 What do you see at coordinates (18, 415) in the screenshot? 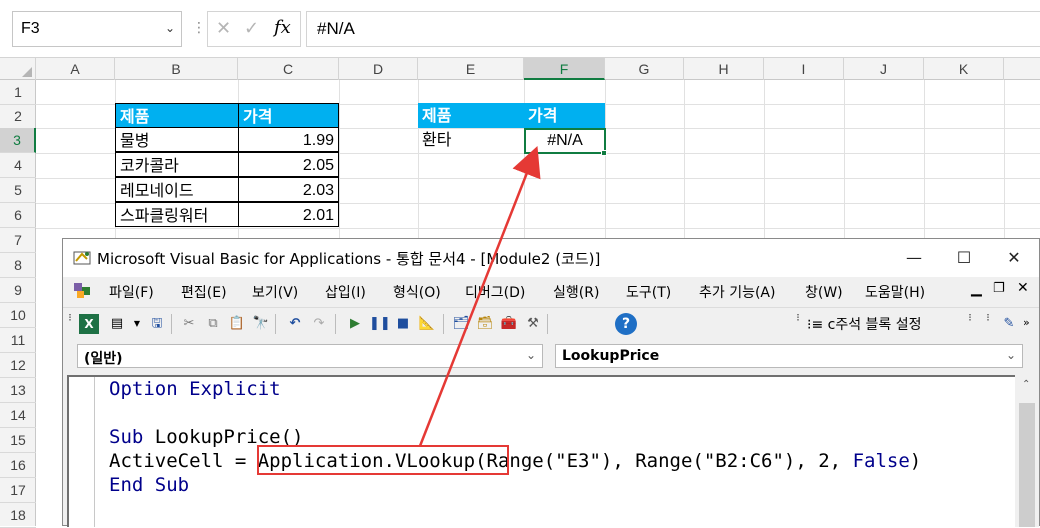
I see `row-header-14: 14` at bounding box center [18, 415].